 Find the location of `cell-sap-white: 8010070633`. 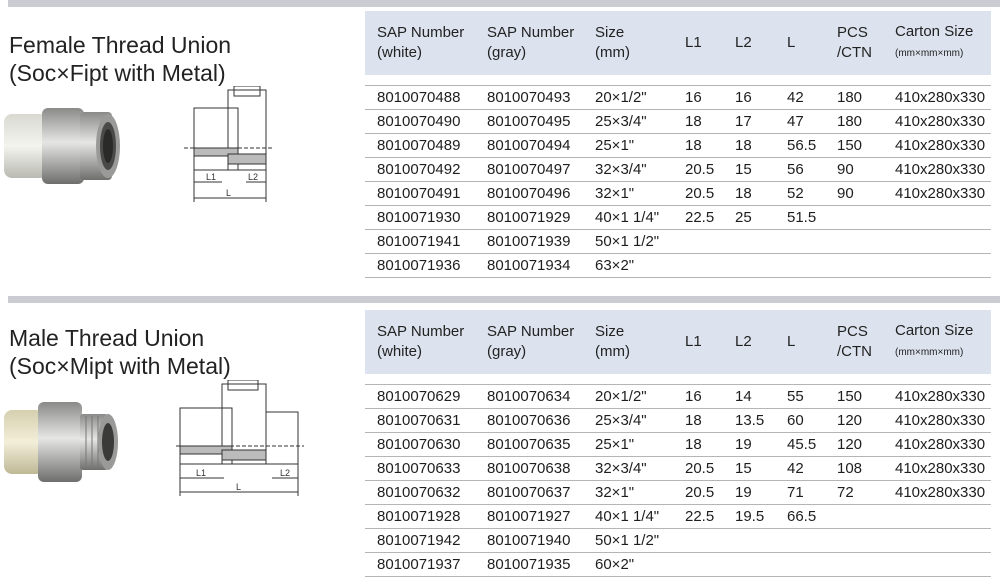

cell-sap-white: 8010070633 is located at coordinates (420, 468).